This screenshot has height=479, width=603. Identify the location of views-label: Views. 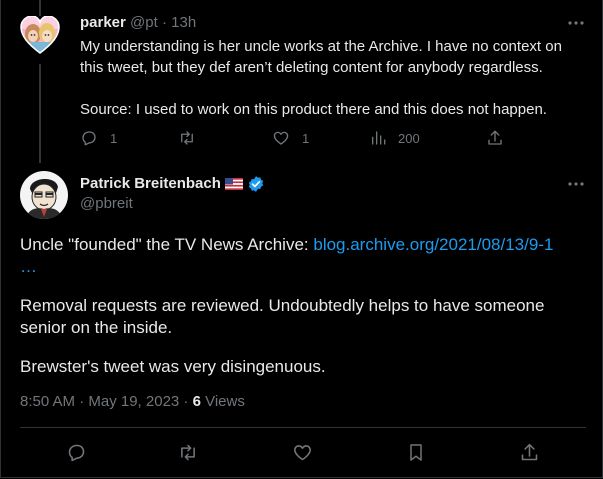
(222, 401).